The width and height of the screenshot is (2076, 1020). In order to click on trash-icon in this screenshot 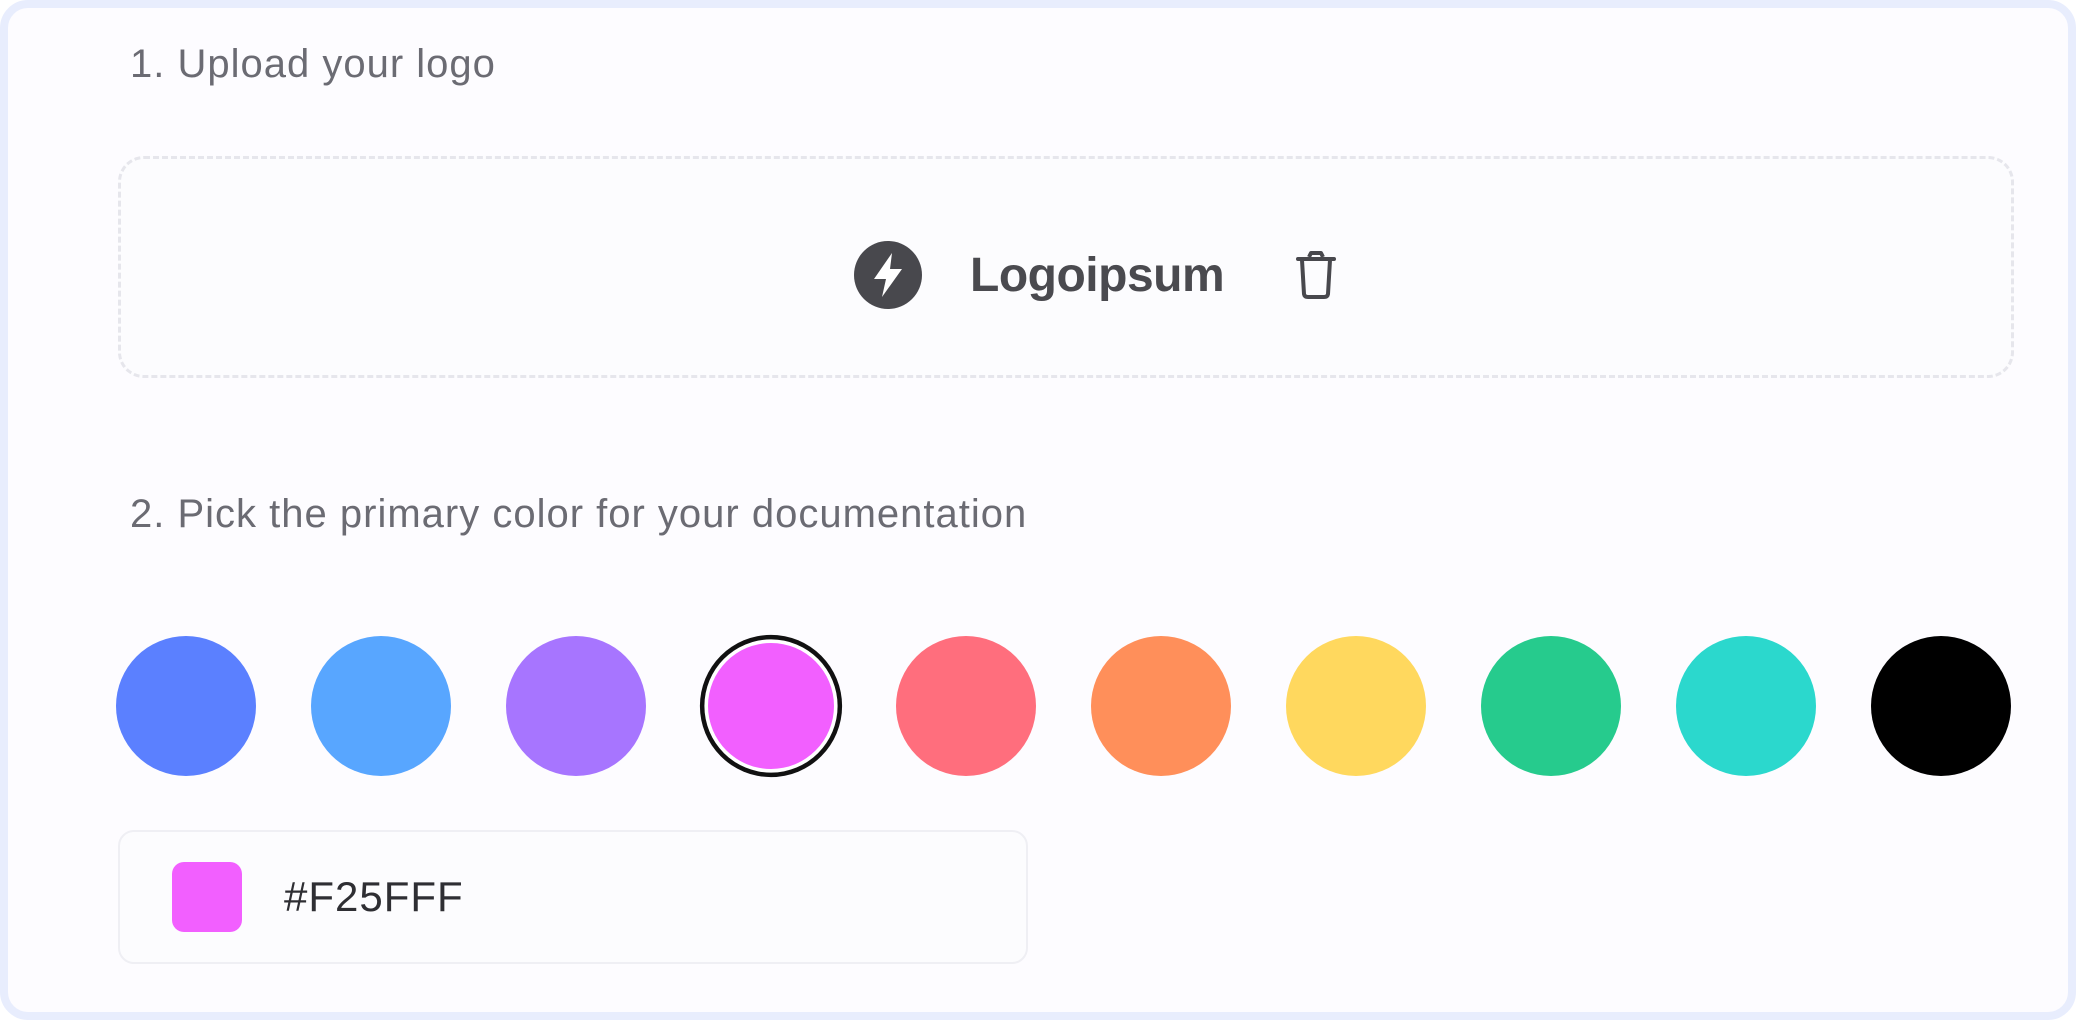, I will do `click(1316, 275)`.